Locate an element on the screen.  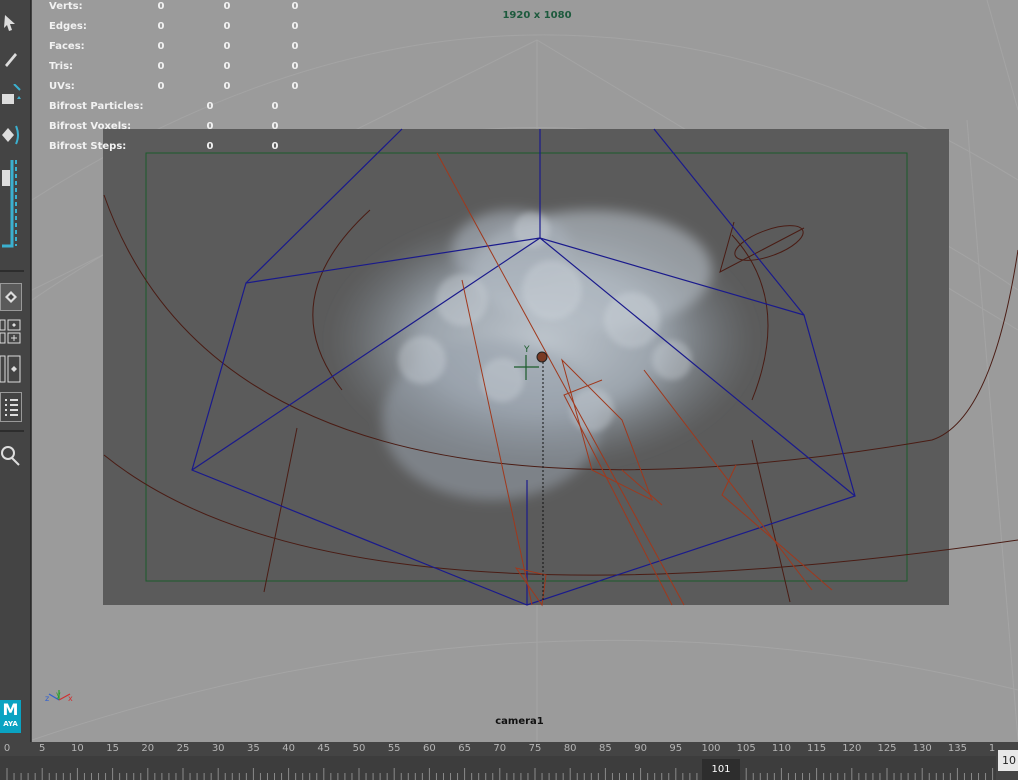
time-tick-label: 40 is located at coordinates (288, 748).